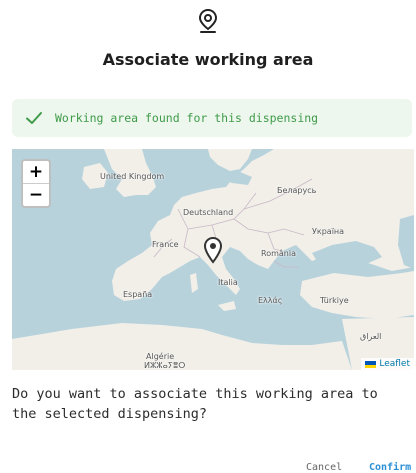 Image resolution: width=416 pixels, height=473 pixels. I want to click on success-alert: Working area found for this dispensing, so click(212, 118).